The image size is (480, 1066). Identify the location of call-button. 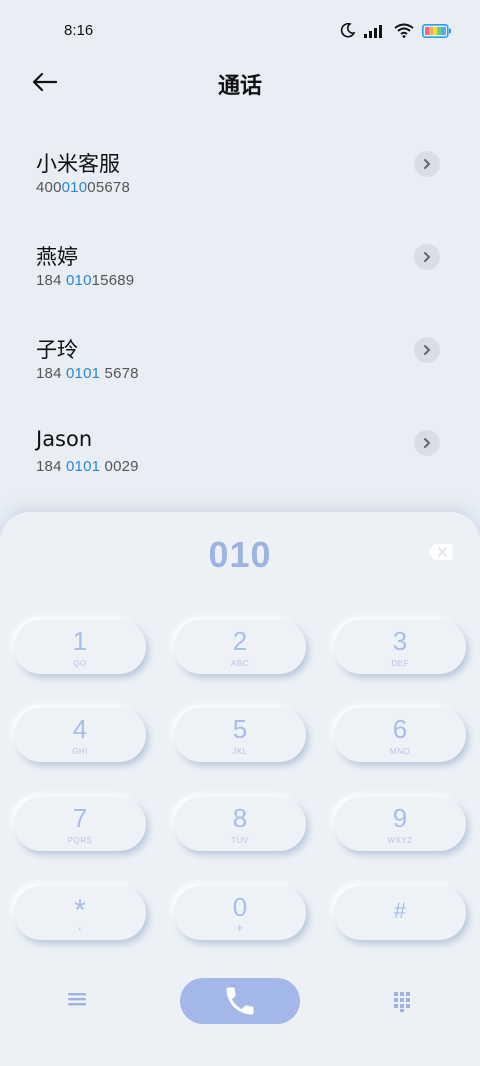
(240, 1001).